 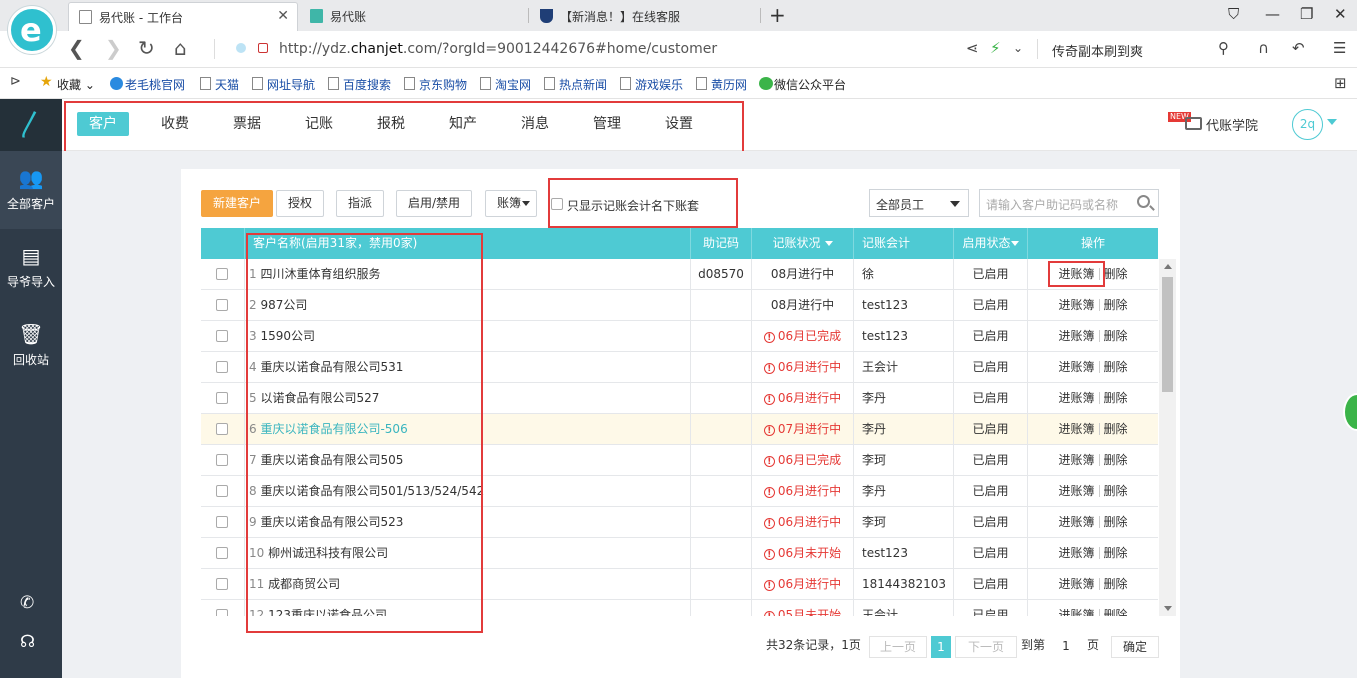 I want to click on browser-tab-service: 【新消息！】在线客服, so click(x=644, y=16).